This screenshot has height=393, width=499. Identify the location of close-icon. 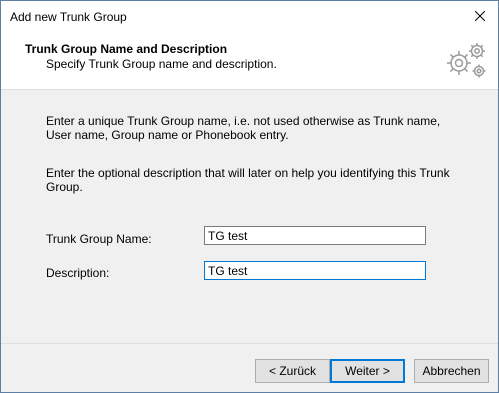
(480, 16).